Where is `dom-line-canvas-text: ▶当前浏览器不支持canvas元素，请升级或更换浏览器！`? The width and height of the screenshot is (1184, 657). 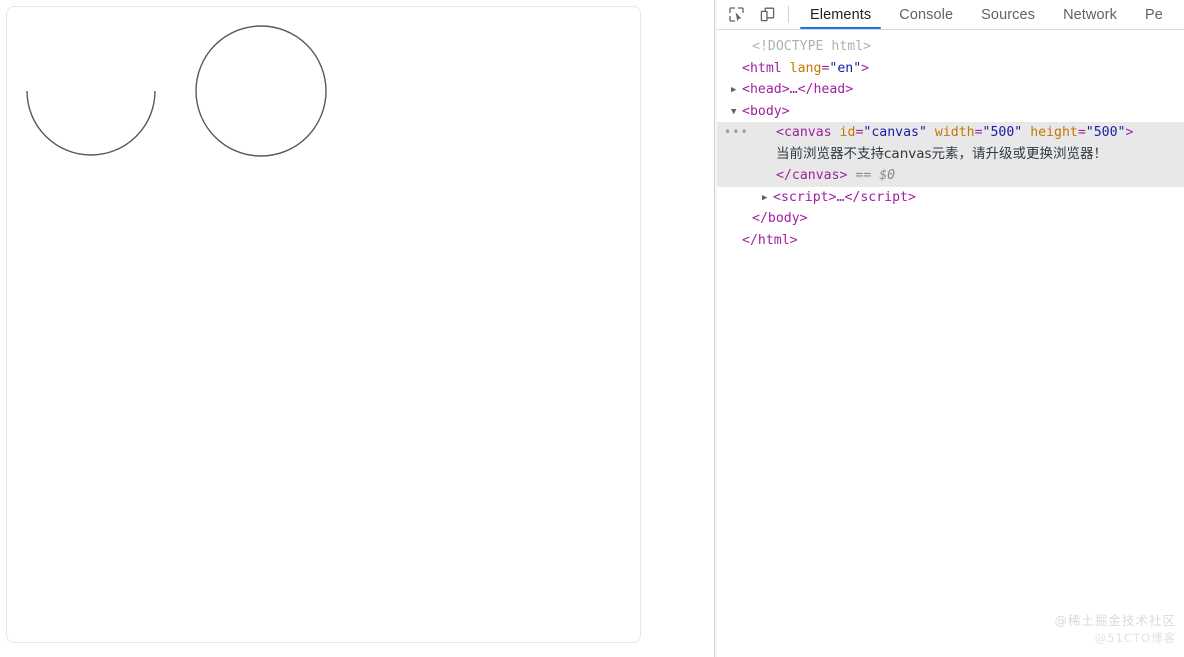
dom-line-canvas-text: ▶当前浏览器不支持canvas元素，请升级或更换浏览器！ is located at coordinates (950, 154).